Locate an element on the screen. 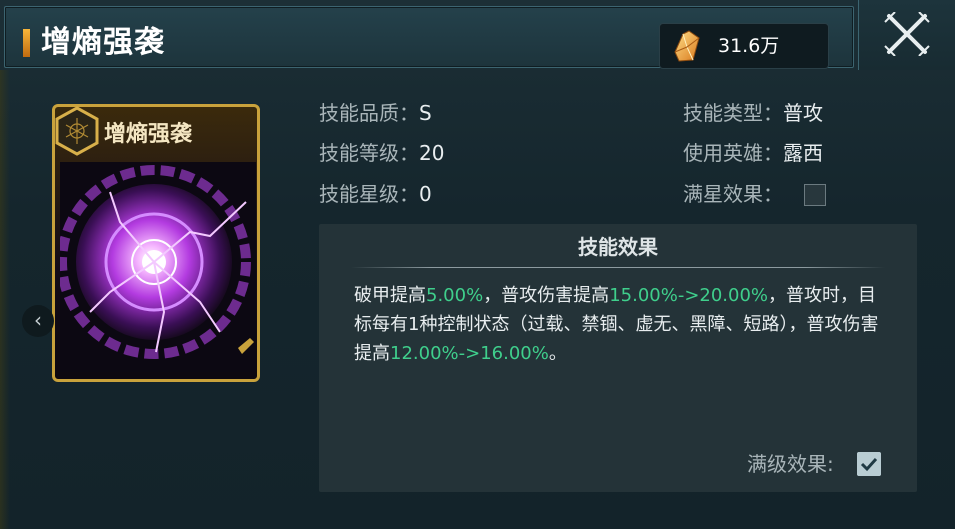 Image resolution: width=955 pixels, height=529 pixels. max-star-label: 满星效果： is located at coordinates (733, 194).